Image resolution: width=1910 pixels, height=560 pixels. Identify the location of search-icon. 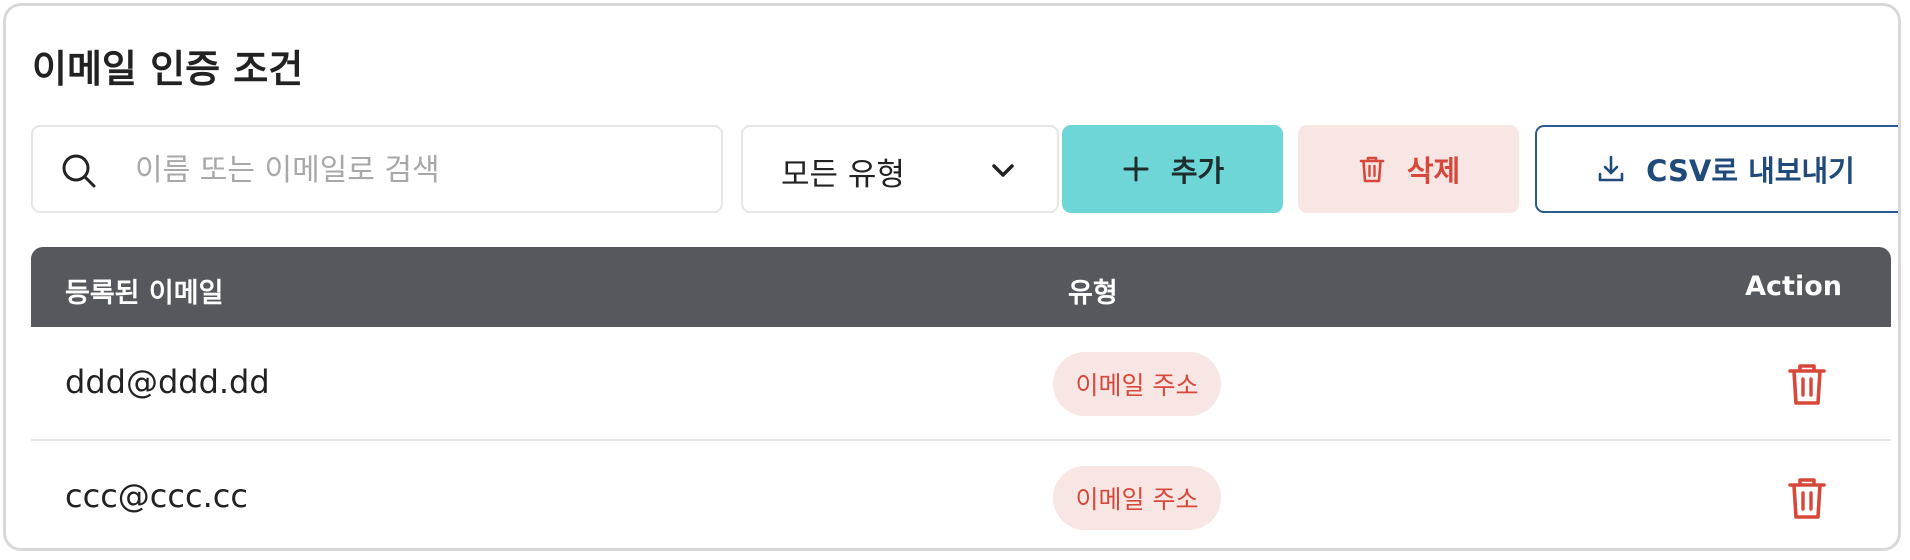
(79, 171).